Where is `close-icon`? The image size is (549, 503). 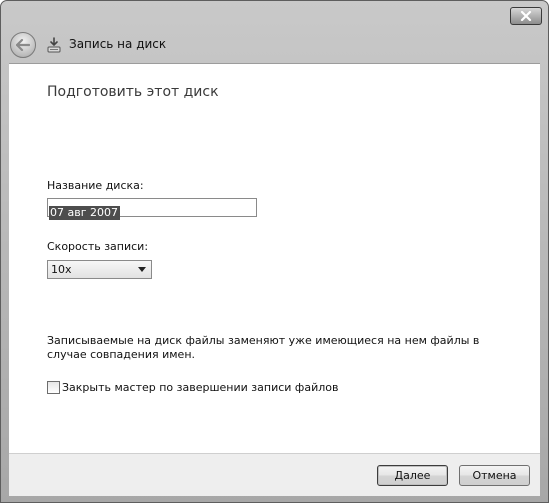
close-icon is located at coordinates (526, 16).